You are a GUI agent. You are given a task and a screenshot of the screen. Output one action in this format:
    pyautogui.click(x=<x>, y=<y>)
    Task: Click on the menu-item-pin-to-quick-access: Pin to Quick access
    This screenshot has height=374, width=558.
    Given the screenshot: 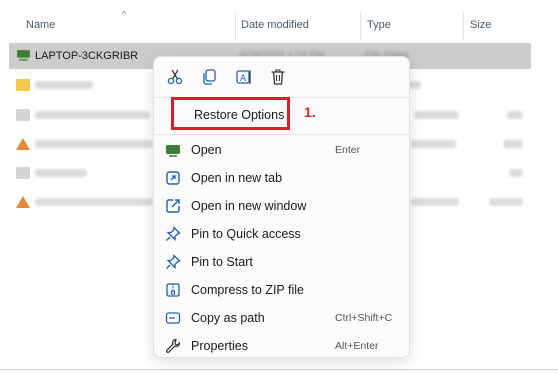 What is the action you would take?
    pyautogui.click(x=281, y=234)
    